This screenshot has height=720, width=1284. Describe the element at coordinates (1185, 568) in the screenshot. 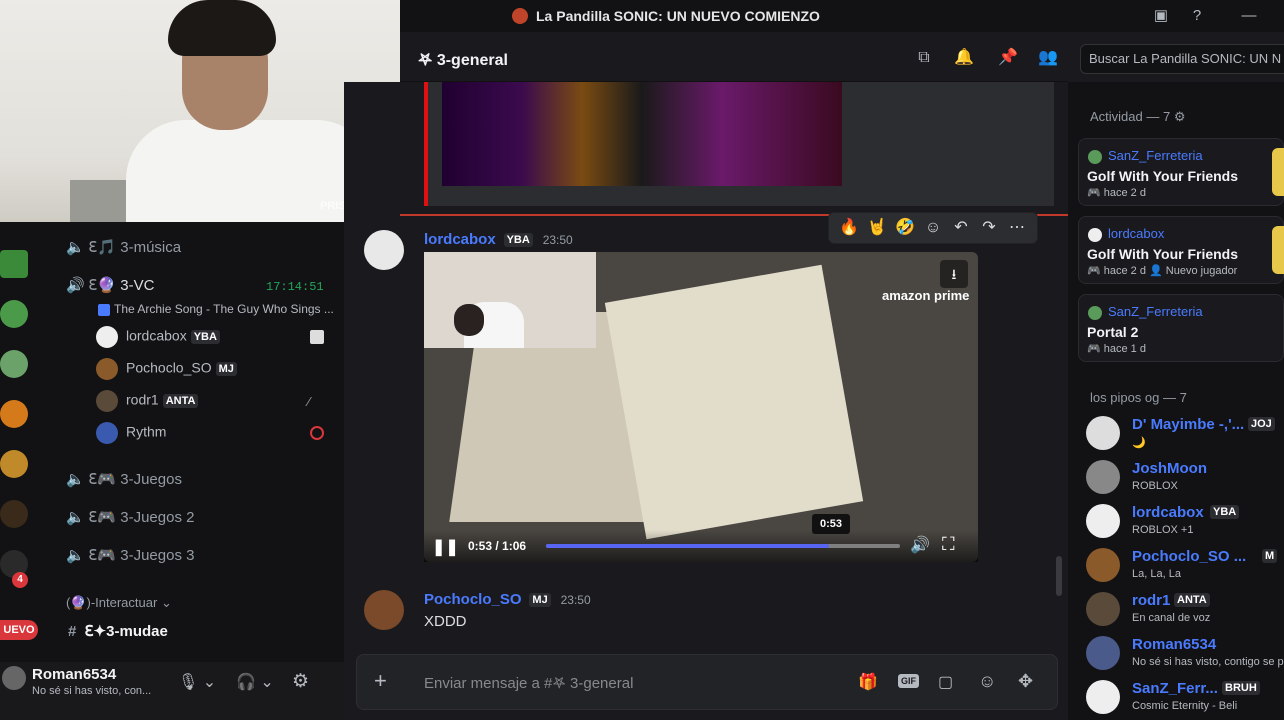

I see `member-item: Pochoclo_SO ... La, La, La M` at that location.